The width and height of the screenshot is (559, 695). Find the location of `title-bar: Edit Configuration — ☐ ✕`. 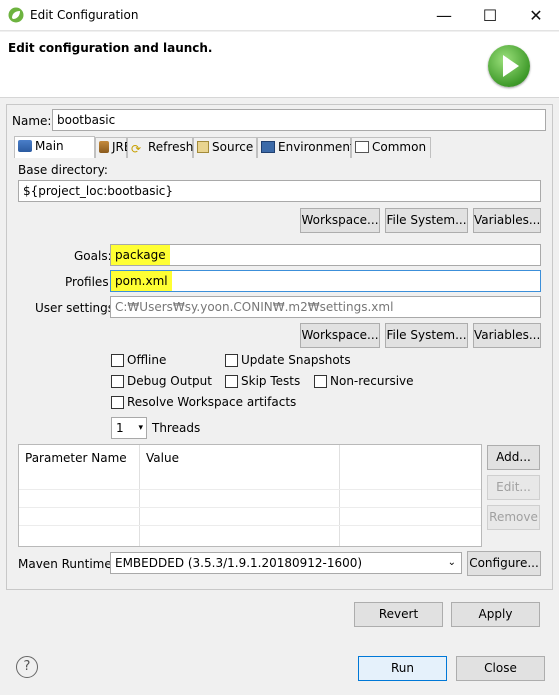

title-bar: Edit Configuration — ☐ ✕ is located at coordinates (279, 15).